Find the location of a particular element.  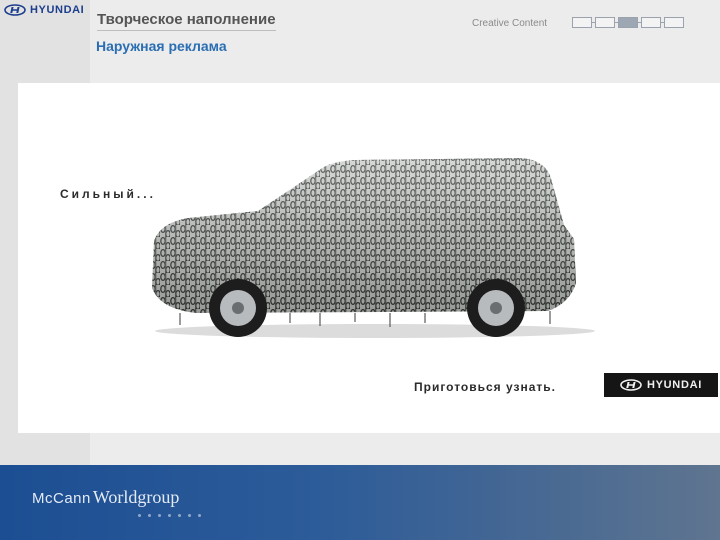

mccann-worldgroup-logo: McCann Worldgroup is located at coordinates (105, 497).